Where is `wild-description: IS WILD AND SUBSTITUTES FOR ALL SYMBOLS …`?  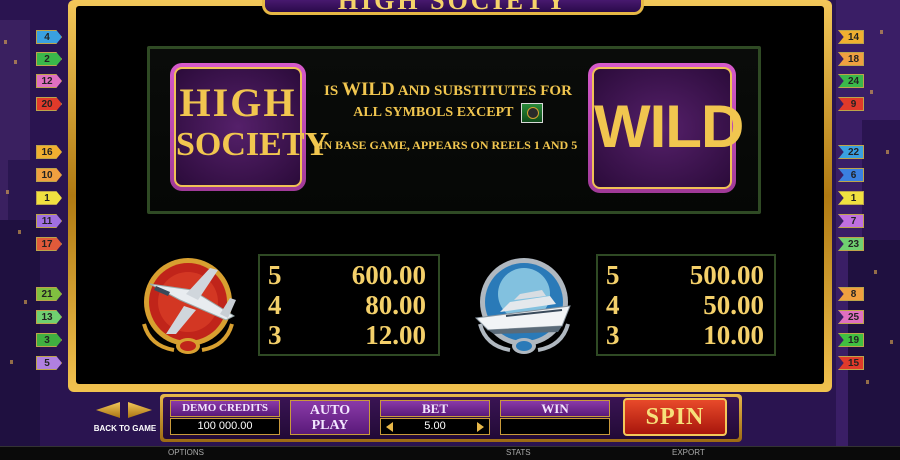
wild-description: IS WILD AND SUBSTITUTES FOR ALL SYMBOLS … is located at coordinates (448, 116).